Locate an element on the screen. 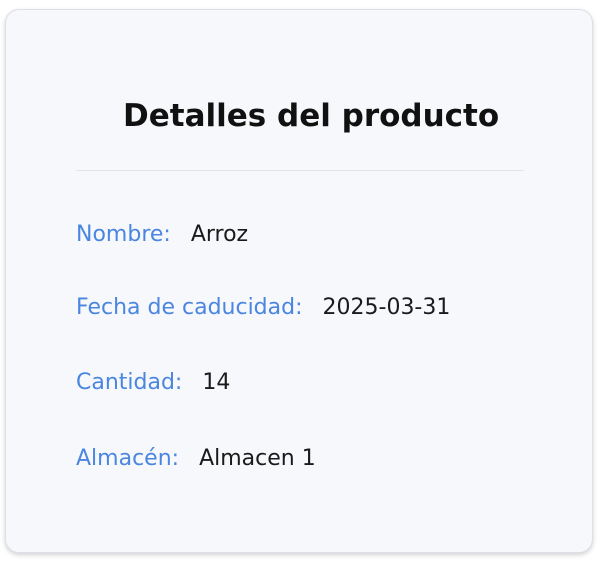 The width and height of the screenshot is (600, 562). card-title: Detalles del producto is located at coordinates (311, 116).